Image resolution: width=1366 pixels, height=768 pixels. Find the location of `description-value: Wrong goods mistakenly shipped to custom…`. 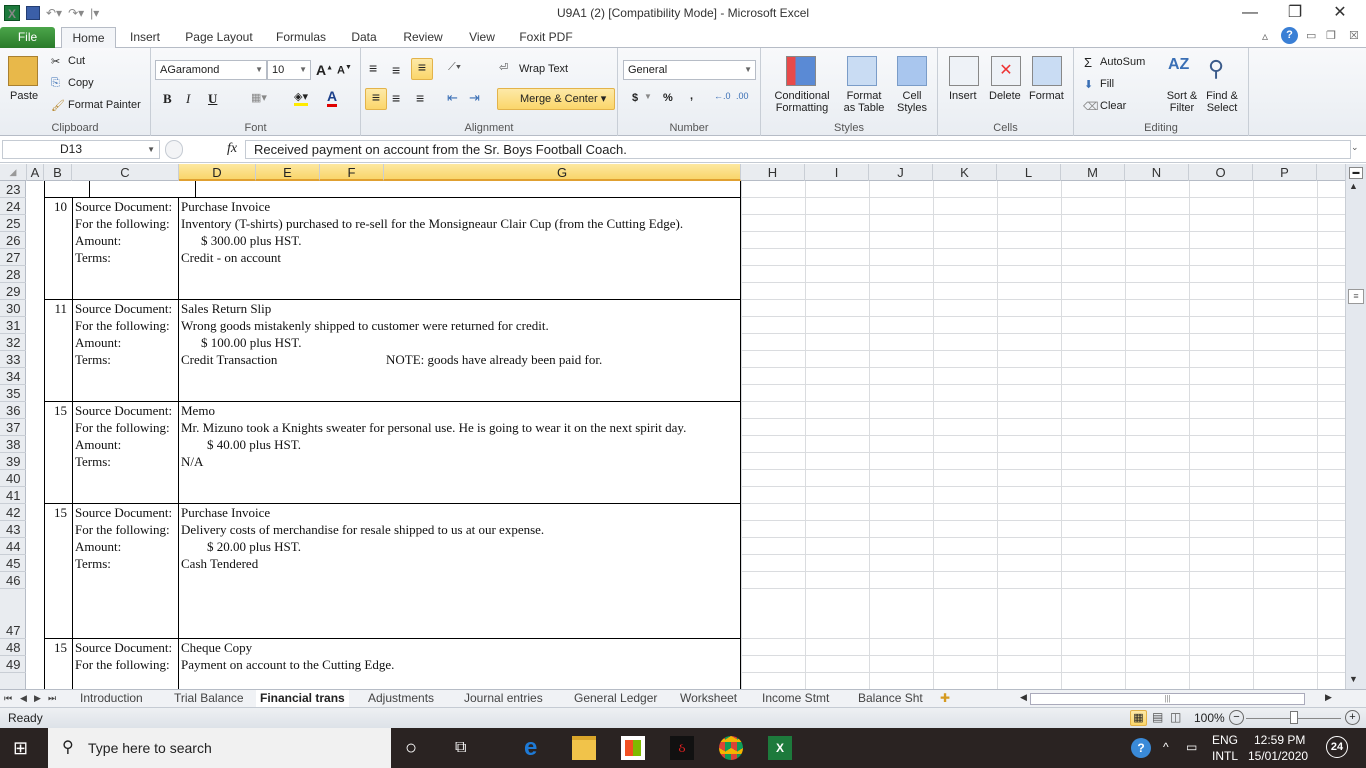

description-value: Wrong goods mistakenly shipped to custom… is located at coordinates (365, 325).